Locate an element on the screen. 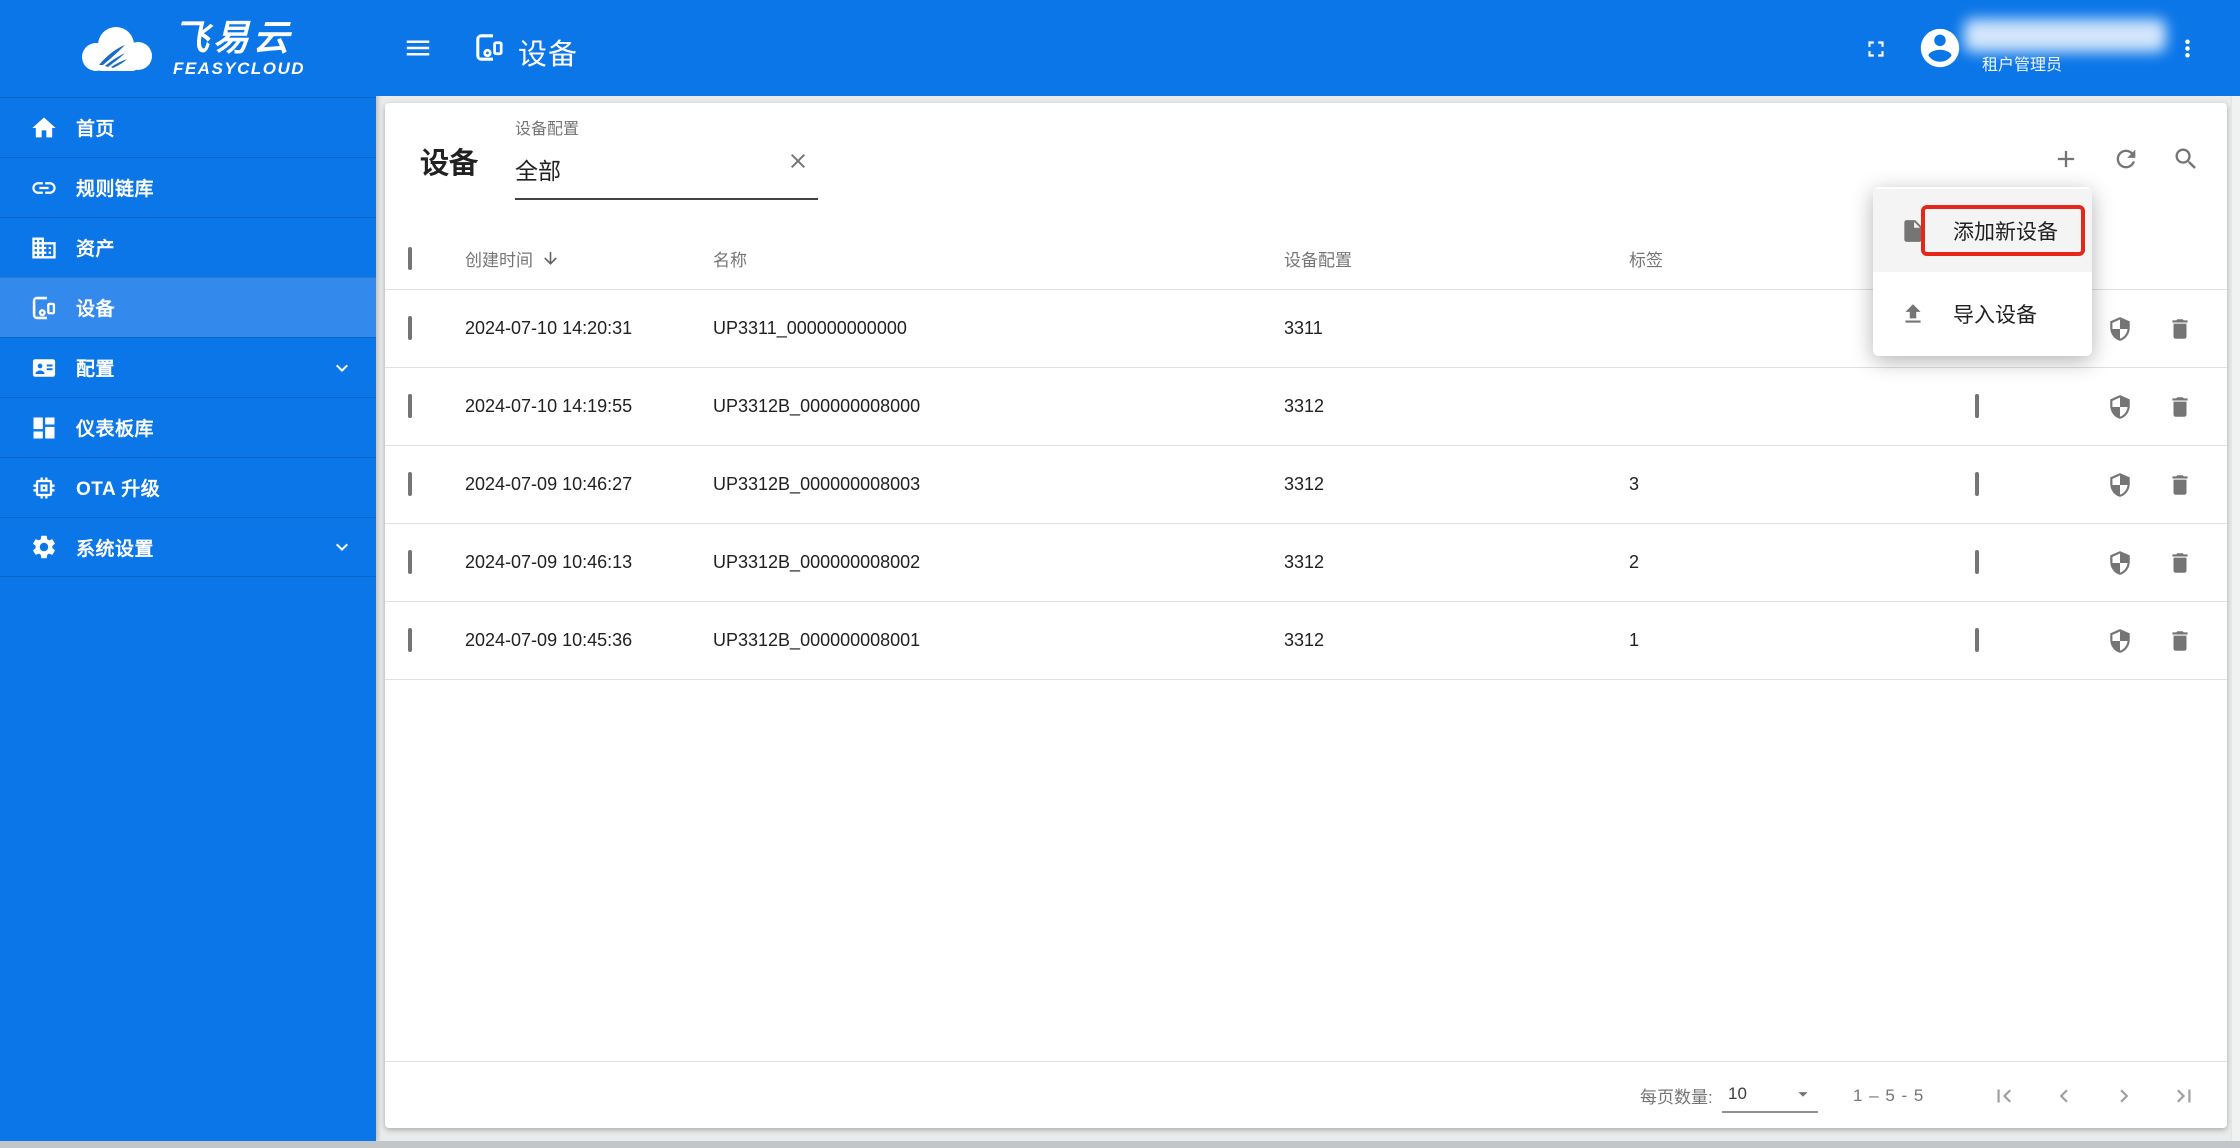 This screenshot has height=1148, width=2240. paginator: 每页数量: 10 1 – 5 - 5 is located at coordinates (1306, 1094).